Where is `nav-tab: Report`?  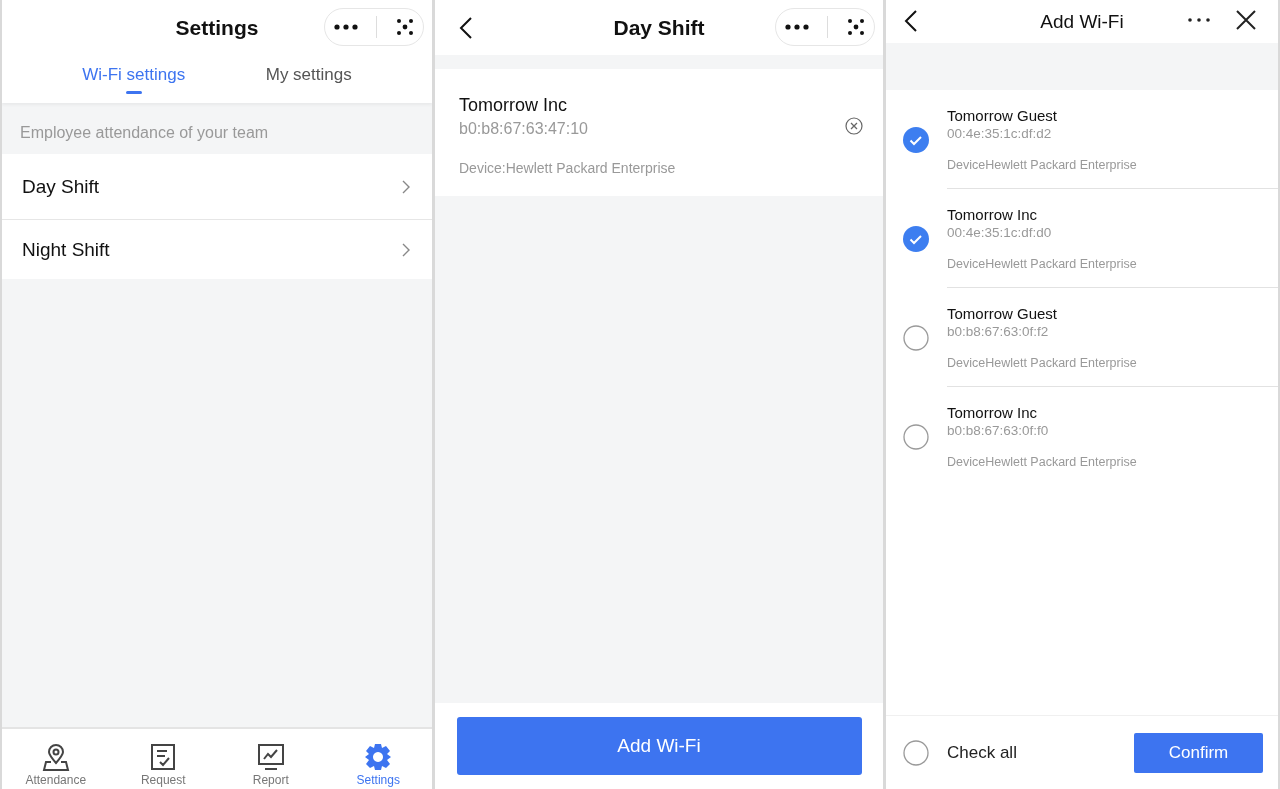 nav-tab: Report is located at coordinates (270, 759).